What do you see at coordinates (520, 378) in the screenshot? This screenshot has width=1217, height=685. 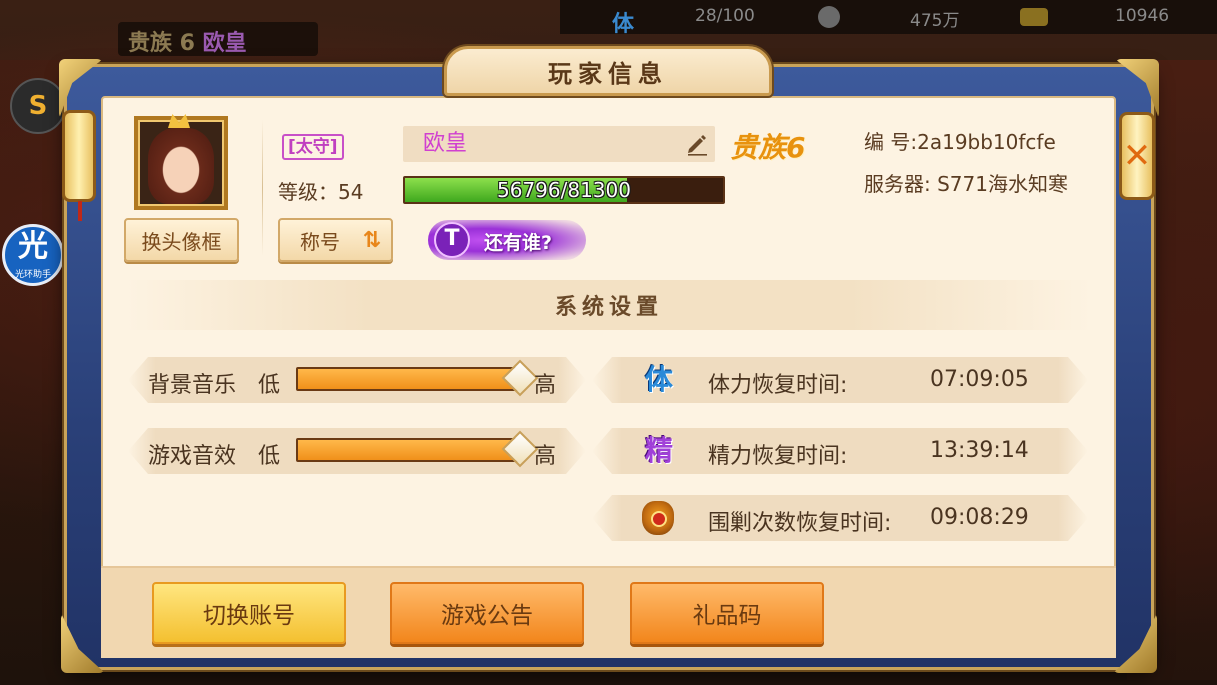 I see `music-slider-handle` at bounding box center [520, 378].